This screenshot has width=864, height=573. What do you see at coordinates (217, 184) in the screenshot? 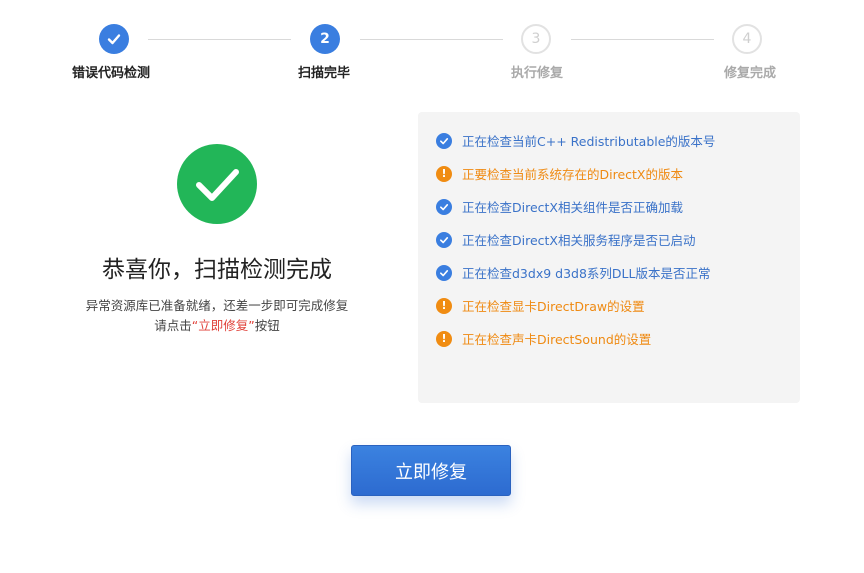
I see `success-check-icon` at bounding box center [217, 184].